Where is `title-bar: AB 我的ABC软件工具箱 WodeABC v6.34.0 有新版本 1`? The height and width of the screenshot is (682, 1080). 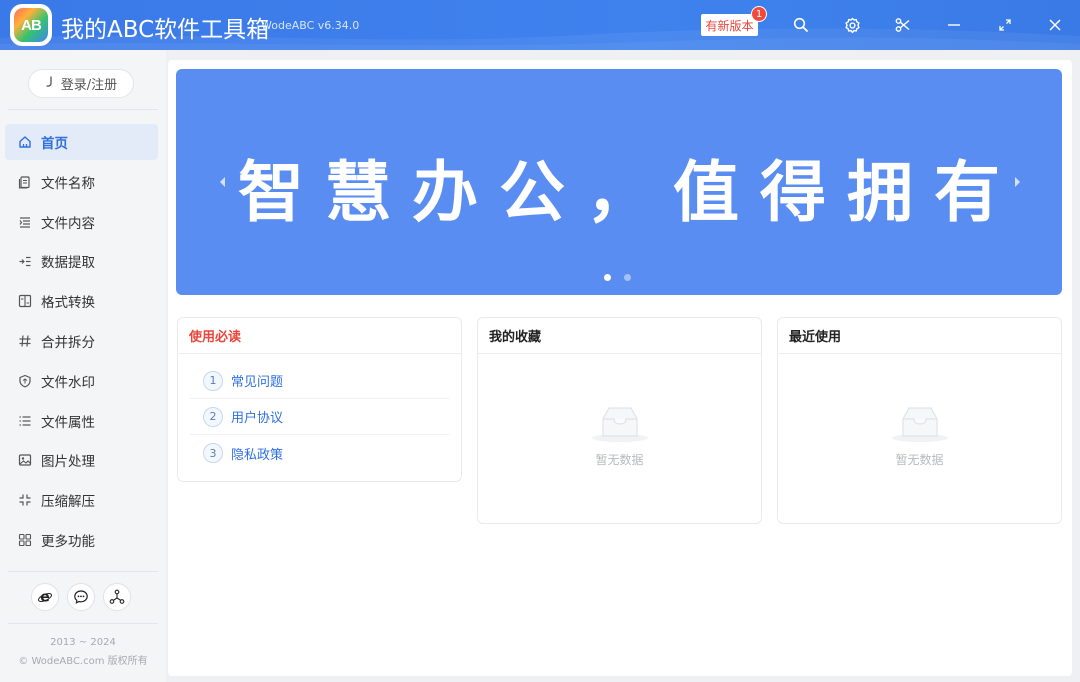
title-bar: AB 我的ABC软件工具箱 WodeABC v6.34.0 有新版本 1 is located at coordinates (540, 25).